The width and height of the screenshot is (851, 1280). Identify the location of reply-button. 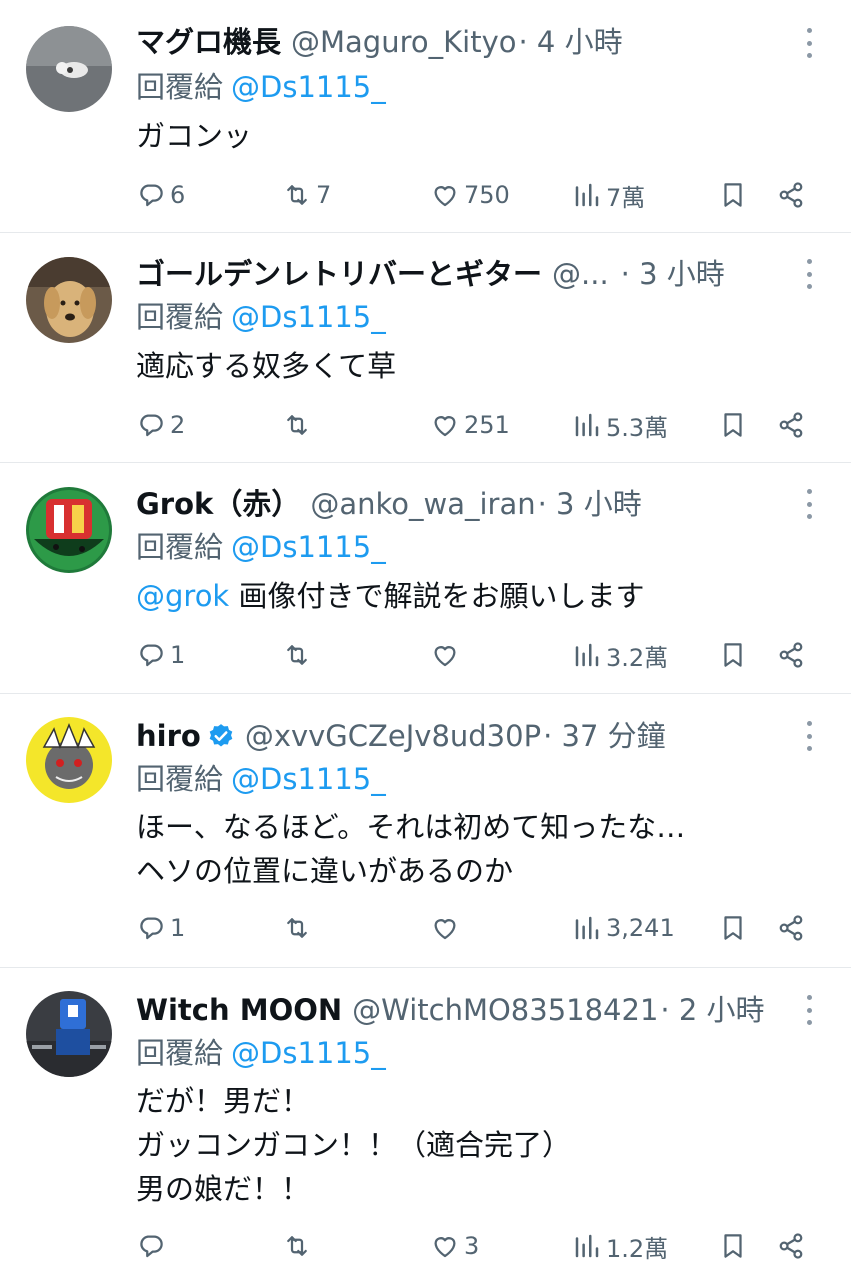
(153, 1246).